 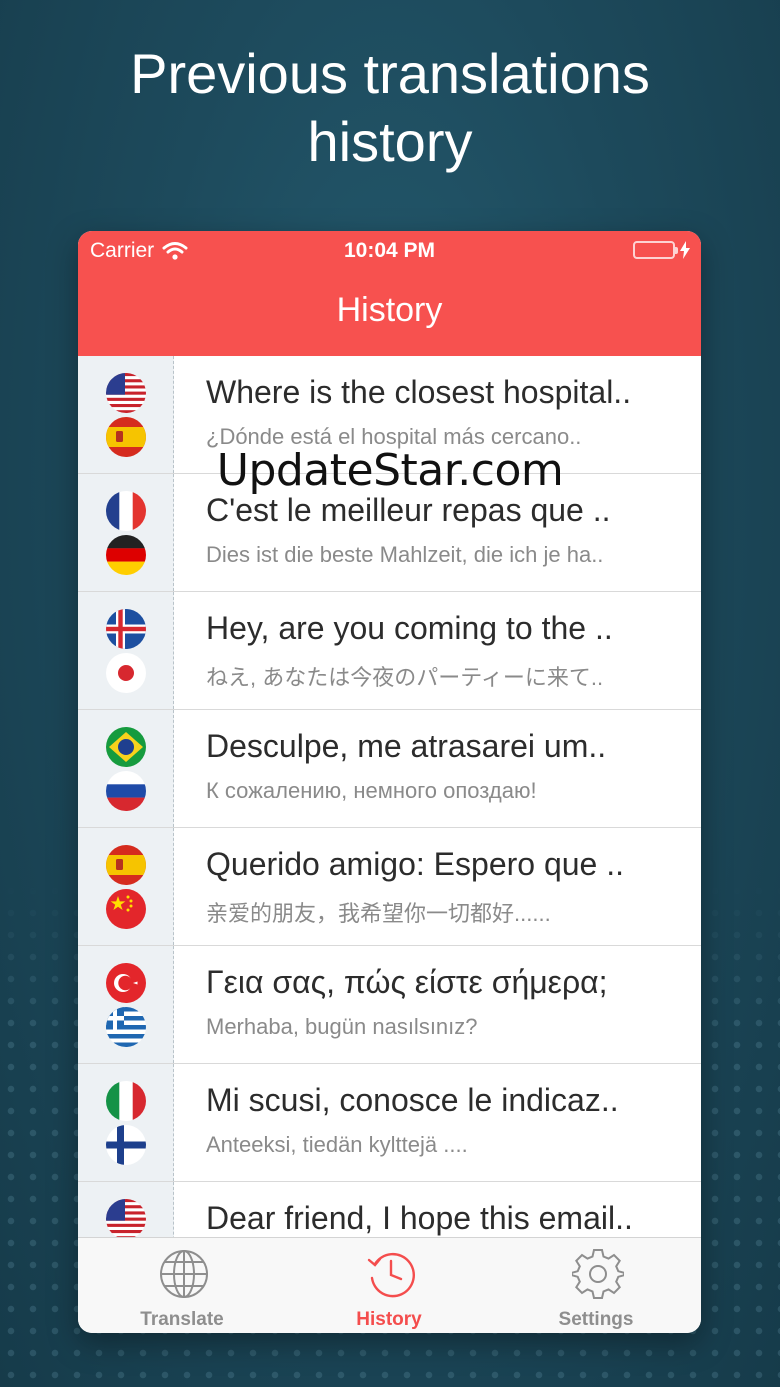 What do you see at coordinates (685, 250) in the screenshot?
I see `charging-bolt-icon` at bounding box center [685, 250].